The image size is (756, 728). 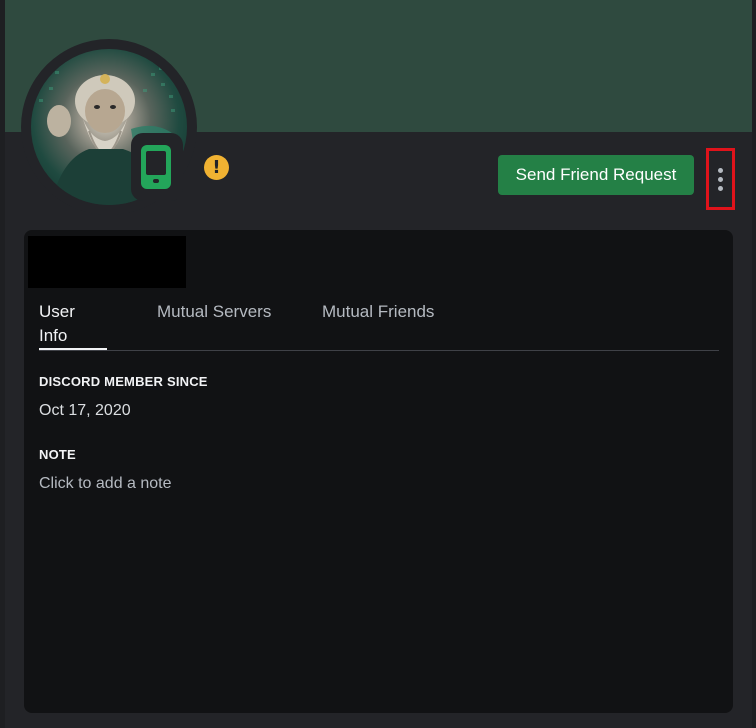 What do you see at coordinates (107, 262) in the screenshot?
I see `redacted-username` at bounding box center [107, 262].